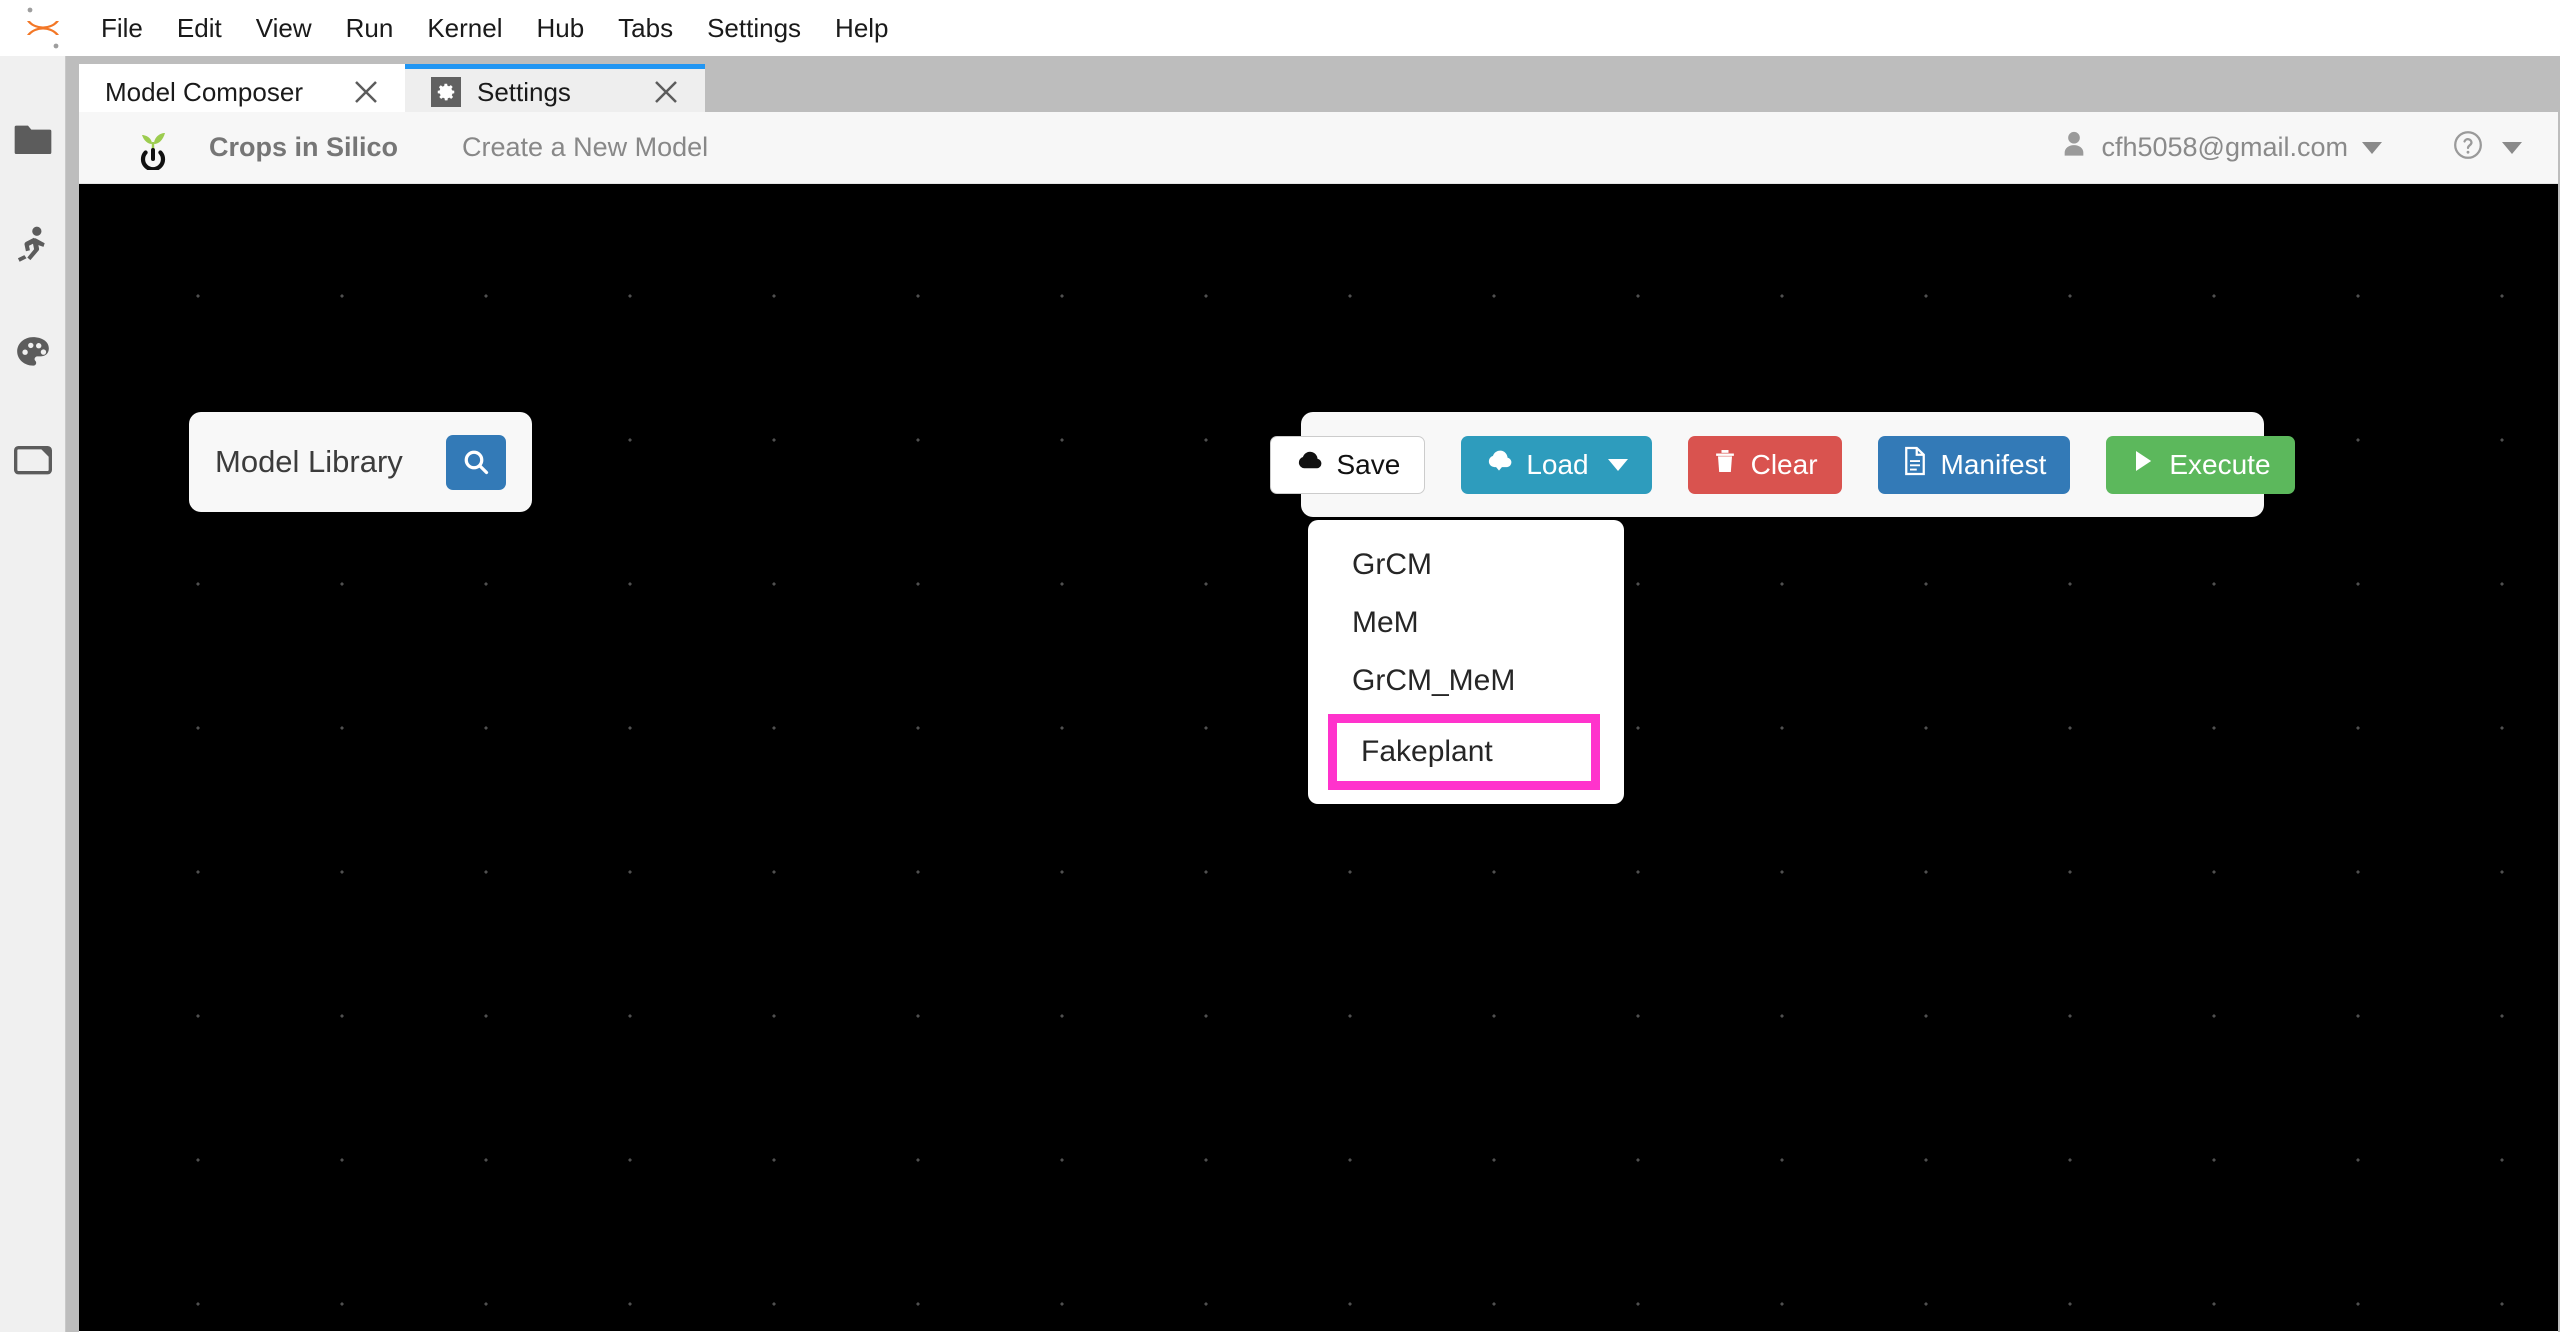  I want to click on clear-button-label: Clear, so click(1784, 464).